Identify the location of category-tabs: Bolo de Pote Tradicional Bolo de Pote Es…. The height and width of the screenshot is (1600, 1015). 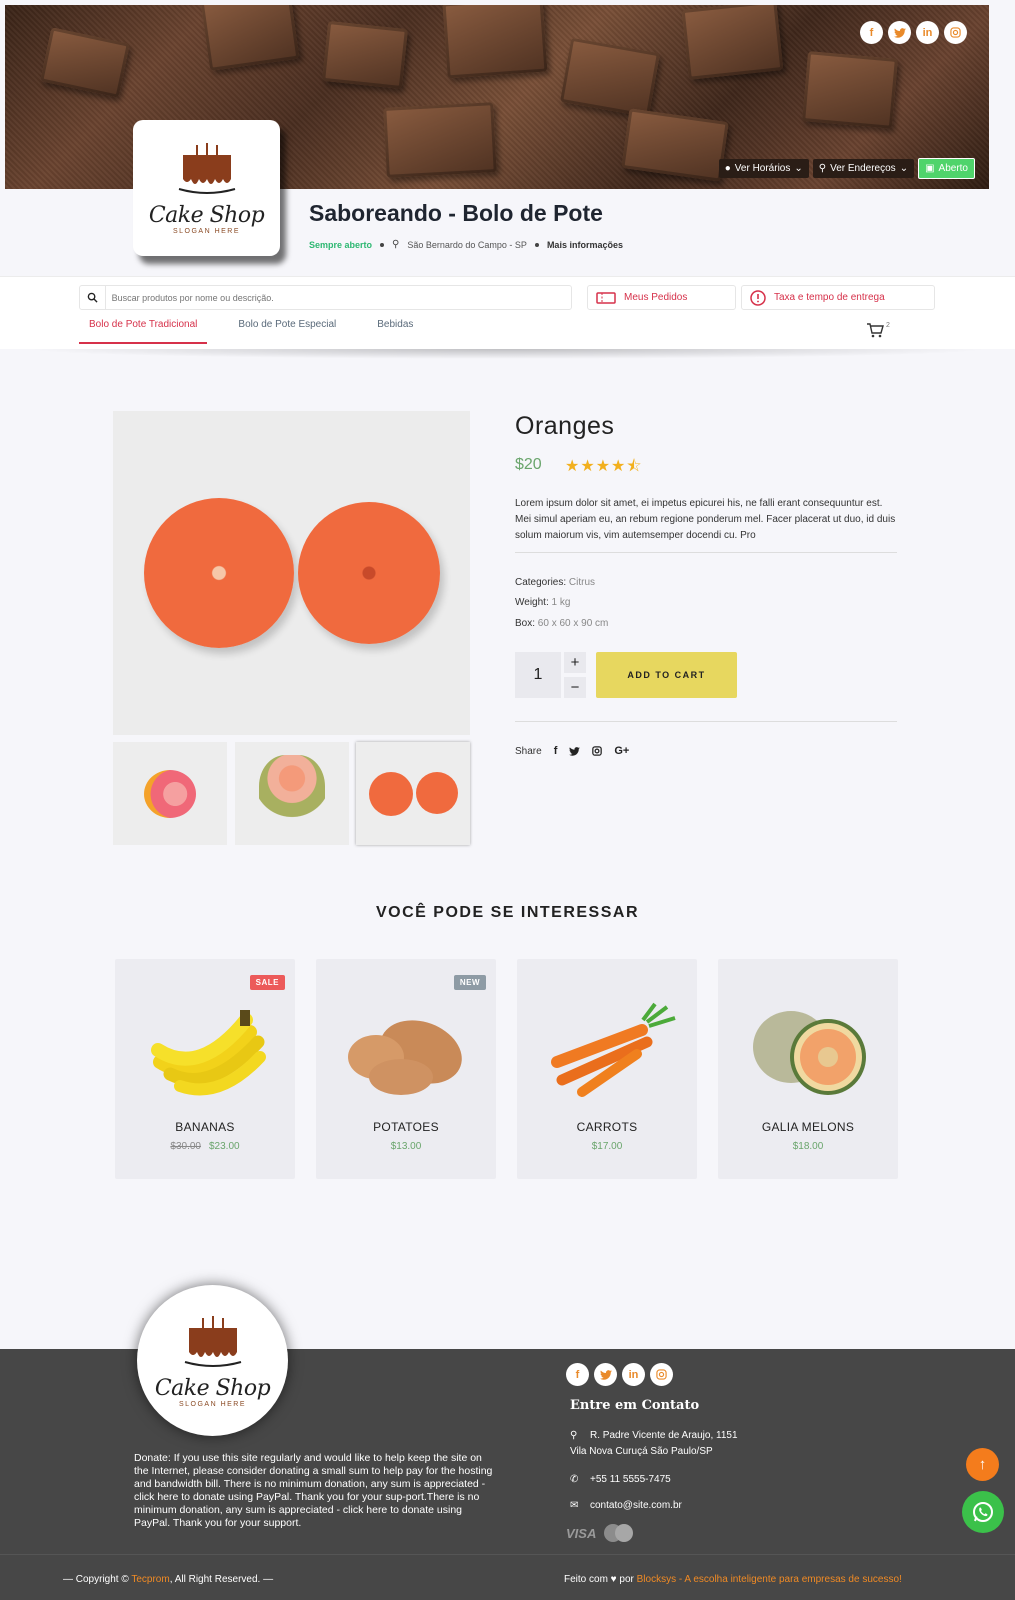
(251, 331).